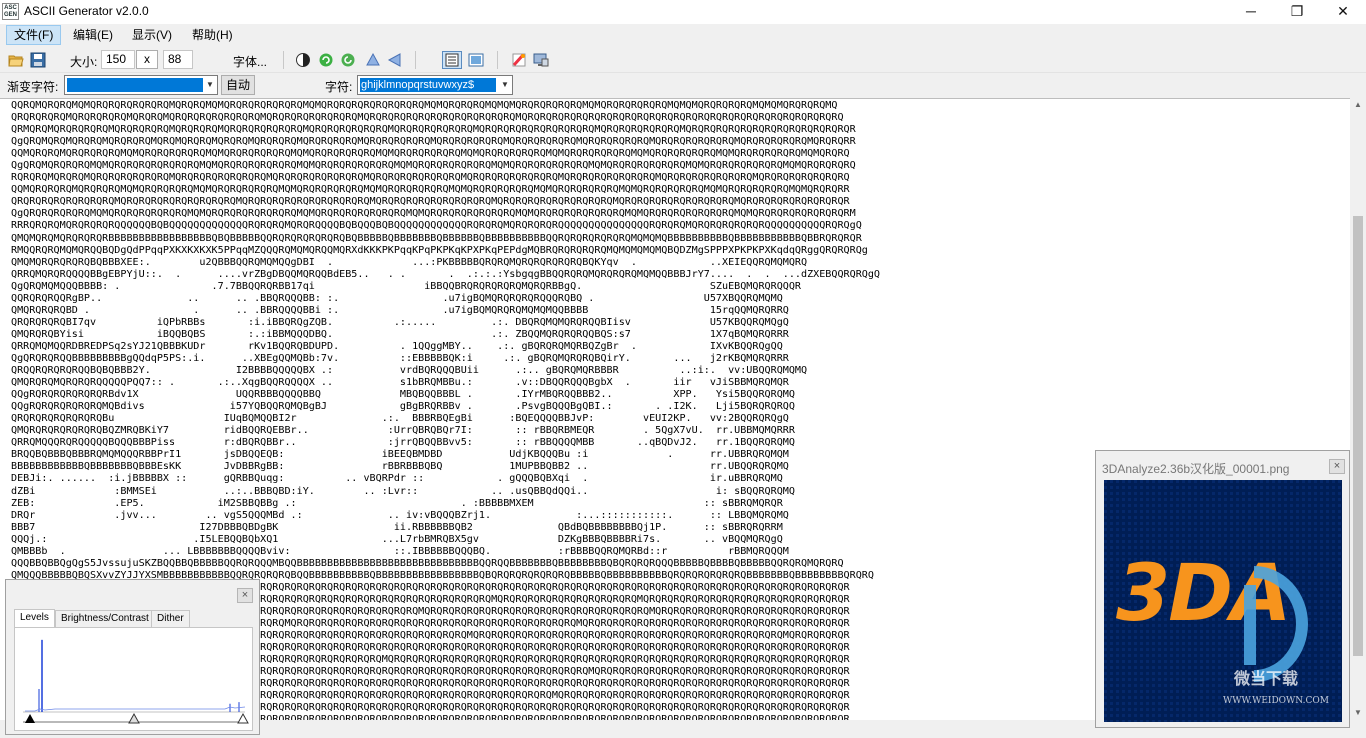 The height and width of the screenshot is (738, 1366). What do you see at coordinates (170, 618) in the screenshot?
I see `tab-dither: Dither` at bounding box center [170, 618].